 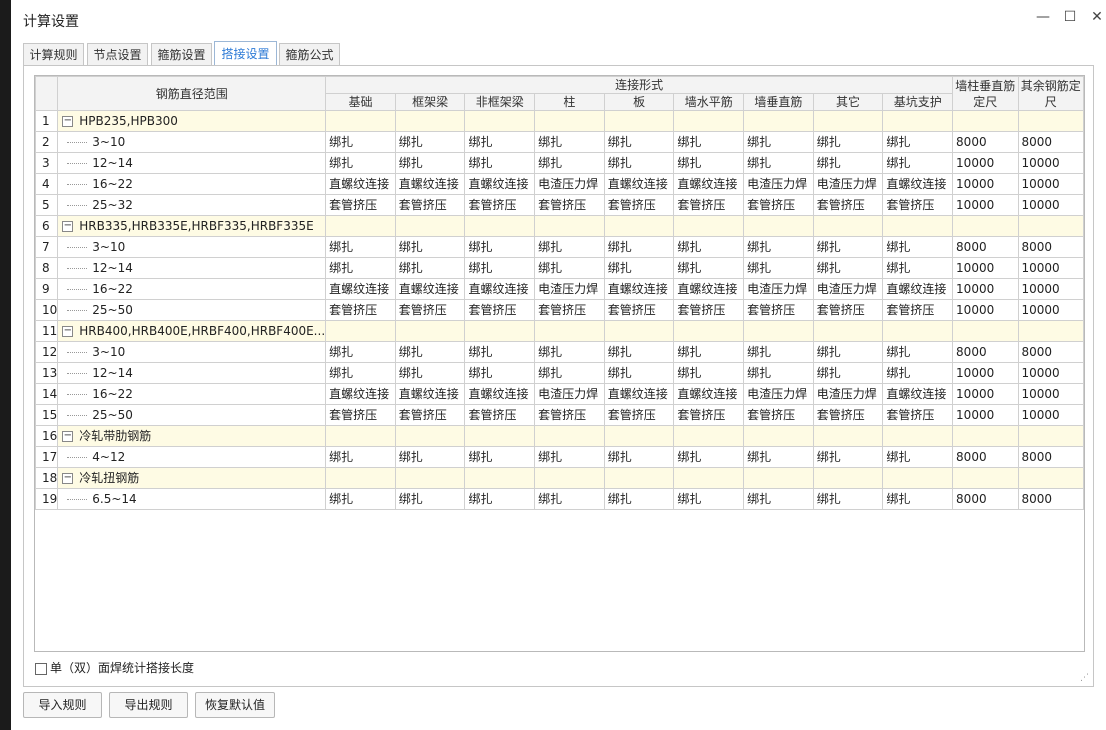 What do you see at coordinates (559, 436) in the screenshot?
I see `group-row: 16− 冷轧带肋钢筋` at bounding box center [559, 436].